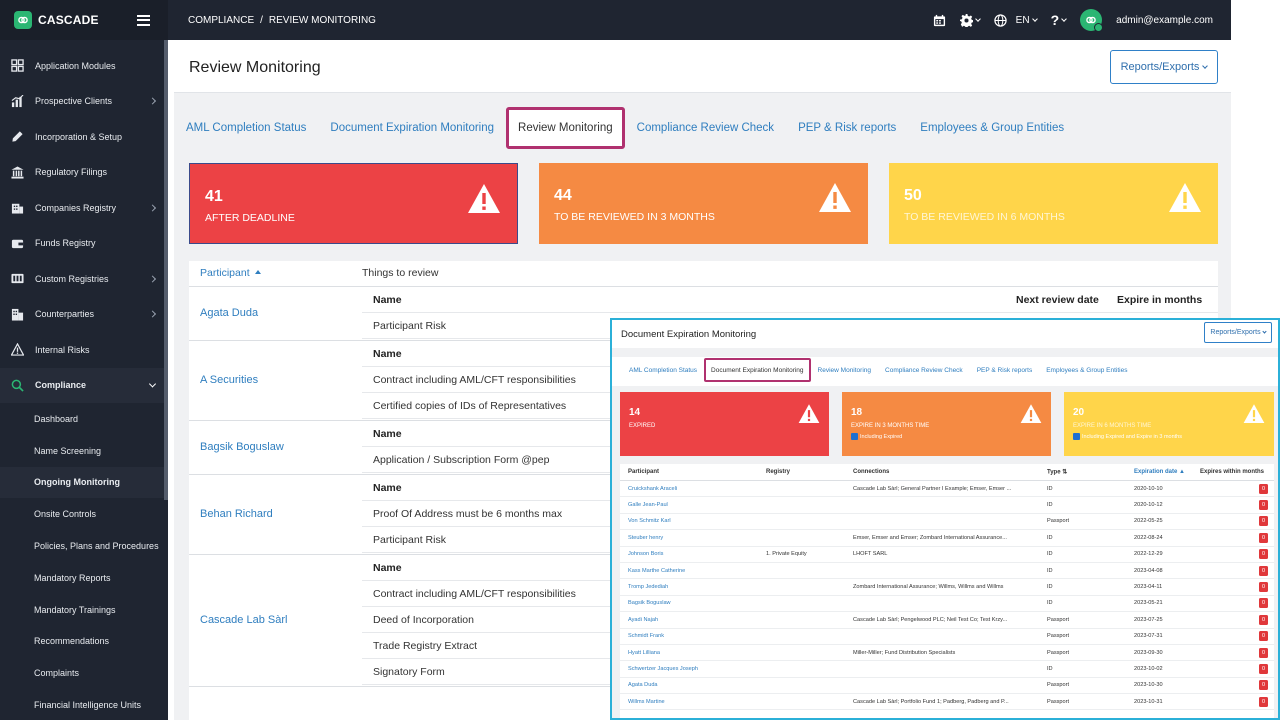  I want to click on summary-card-to-be-reviewed-in-6-months: 50 TO BE REVIEWED IN 6 MONTHS, so click(1053, 203).